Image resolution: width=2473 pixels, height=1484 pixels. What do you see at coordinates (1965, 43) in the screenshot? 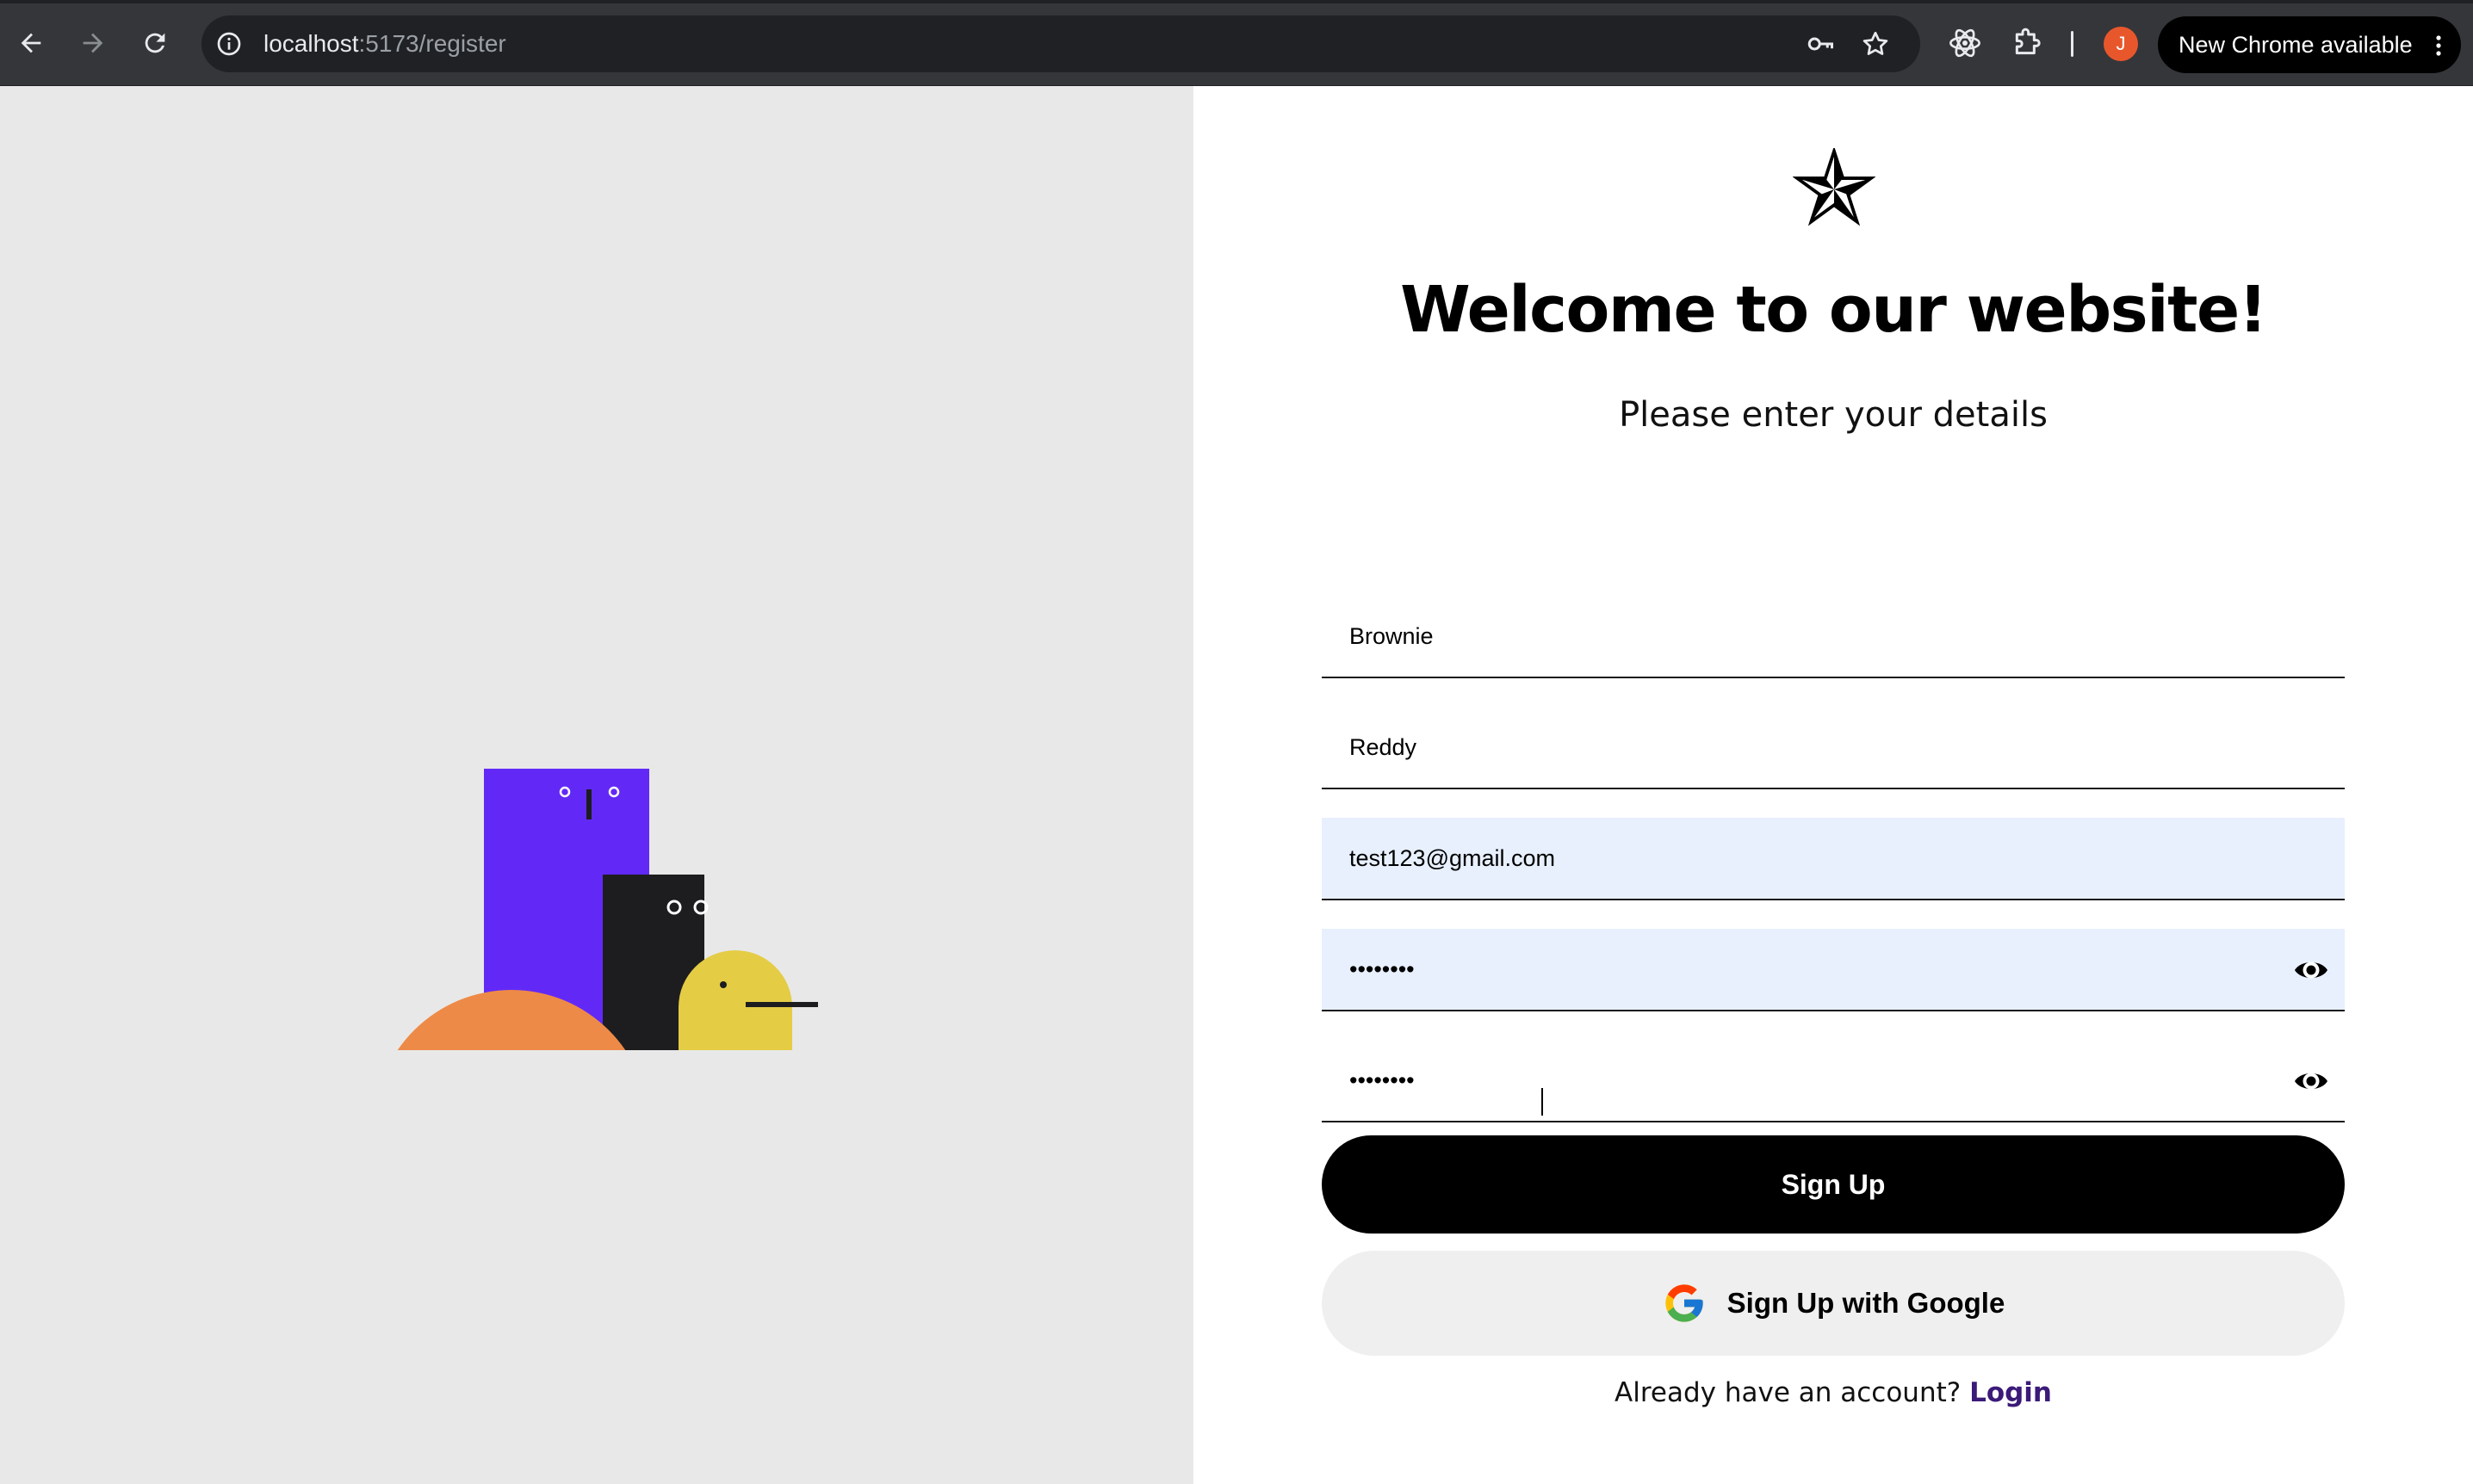
I see `react-devtools-icon` at bounding box center [1965, 43].